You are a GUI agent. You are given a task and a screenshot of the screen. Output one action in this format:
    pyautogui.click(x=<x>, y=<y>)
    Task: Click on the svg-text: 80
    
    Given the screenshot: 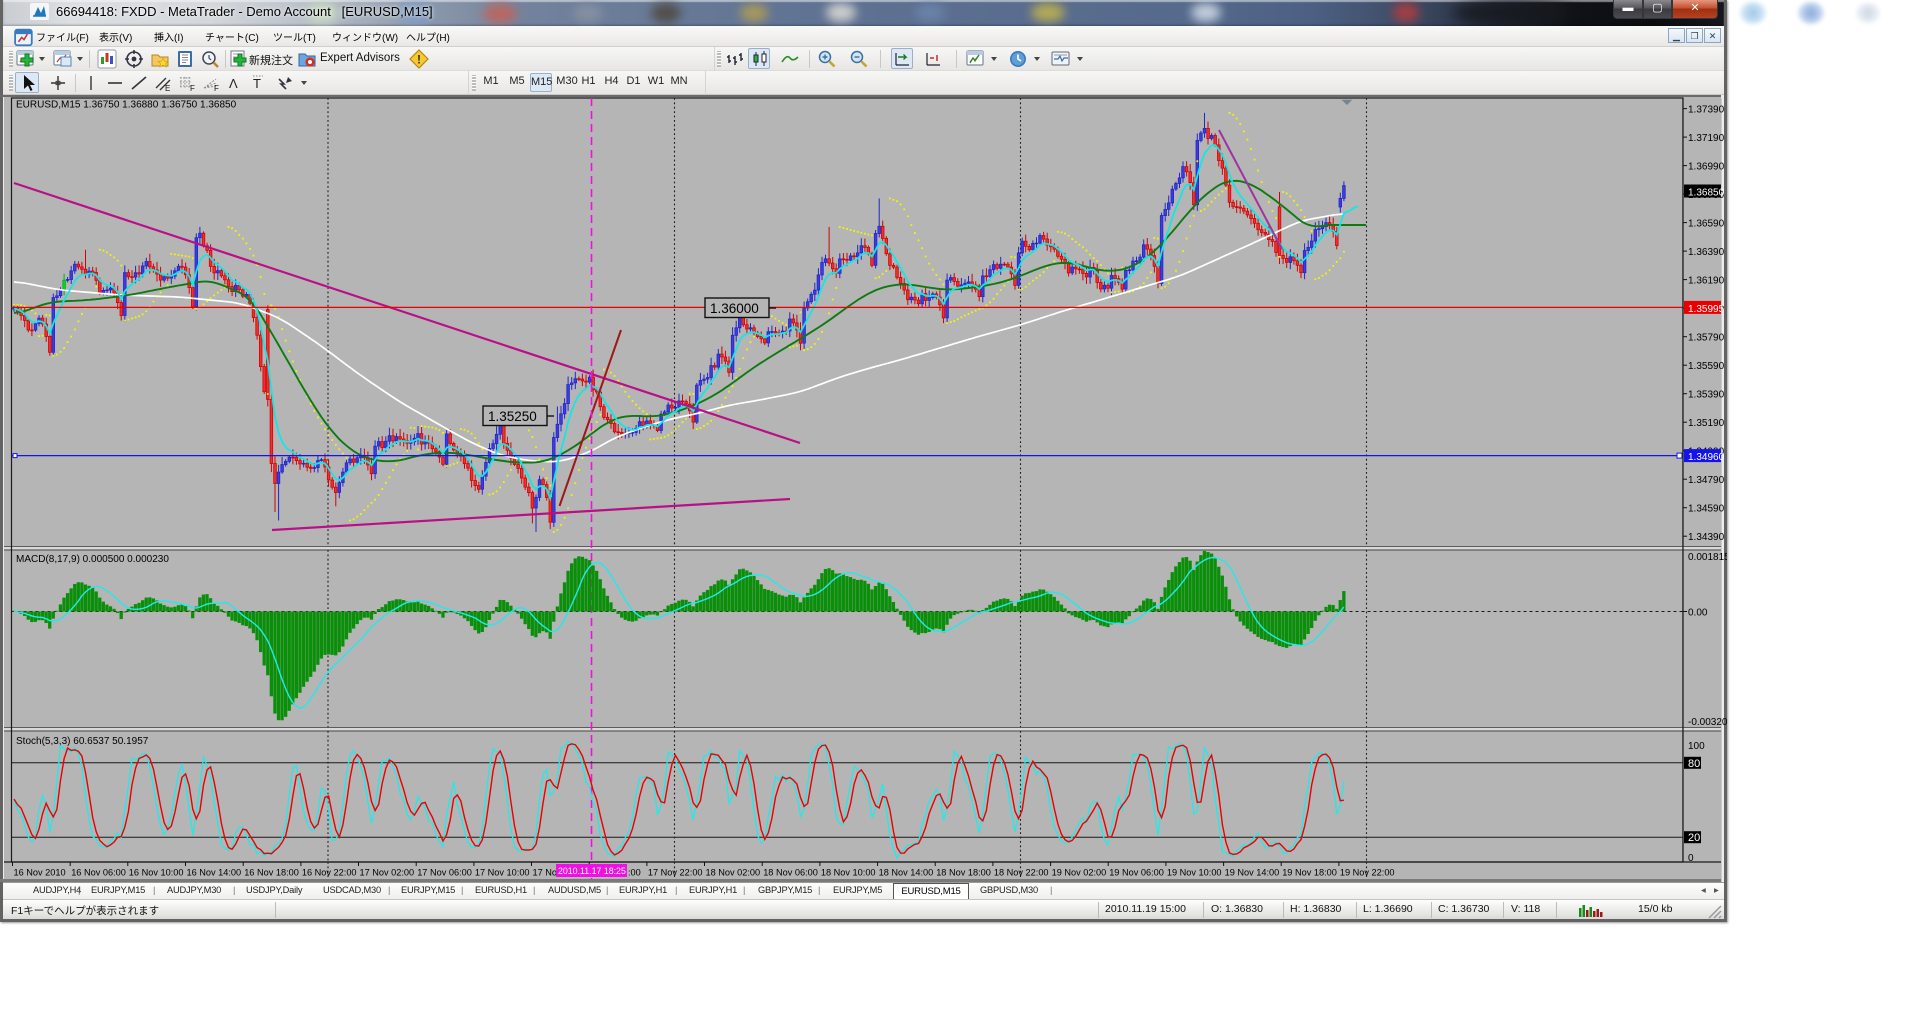 What is the action you would take?
    pyautogui.click(x=1694, y=764)
    